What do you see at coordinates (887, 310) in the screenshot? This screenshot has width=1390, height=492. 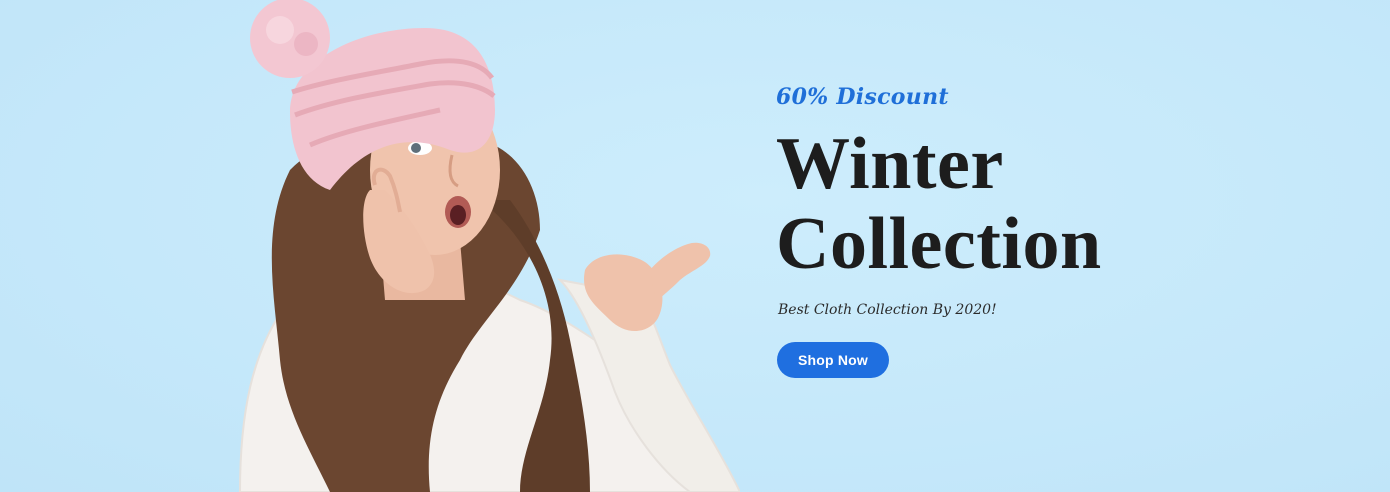 I see `hero-subtitle: Best Cloth Collection By 2020!` at bounding box center [887, 310].